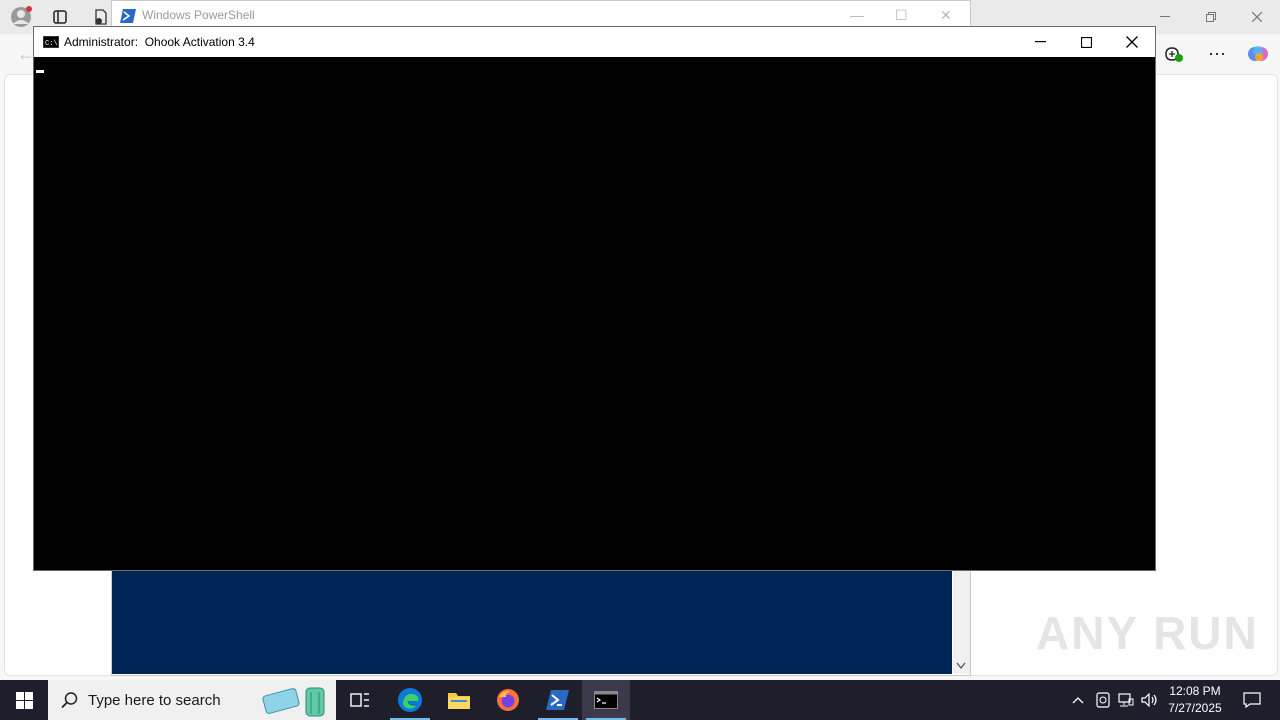 The height and width of the screenshot is (720, 1280). What do you see at coordinates (293, 702) in the screenshot?
I see `search-highlight-icon` at bounding box center [293, 702].